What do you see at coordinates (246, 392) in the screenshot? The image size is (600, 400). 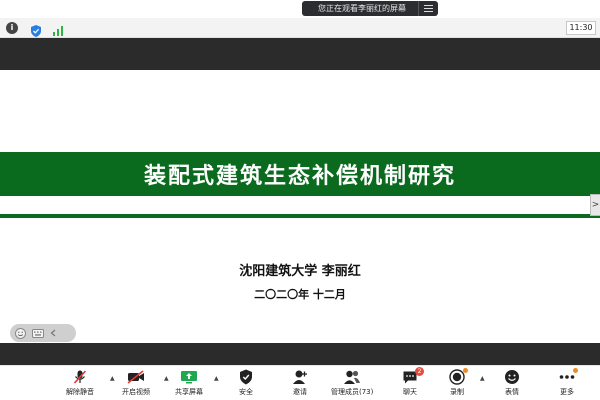 I see `security-label: 安全` at bounding box center [246, 392].